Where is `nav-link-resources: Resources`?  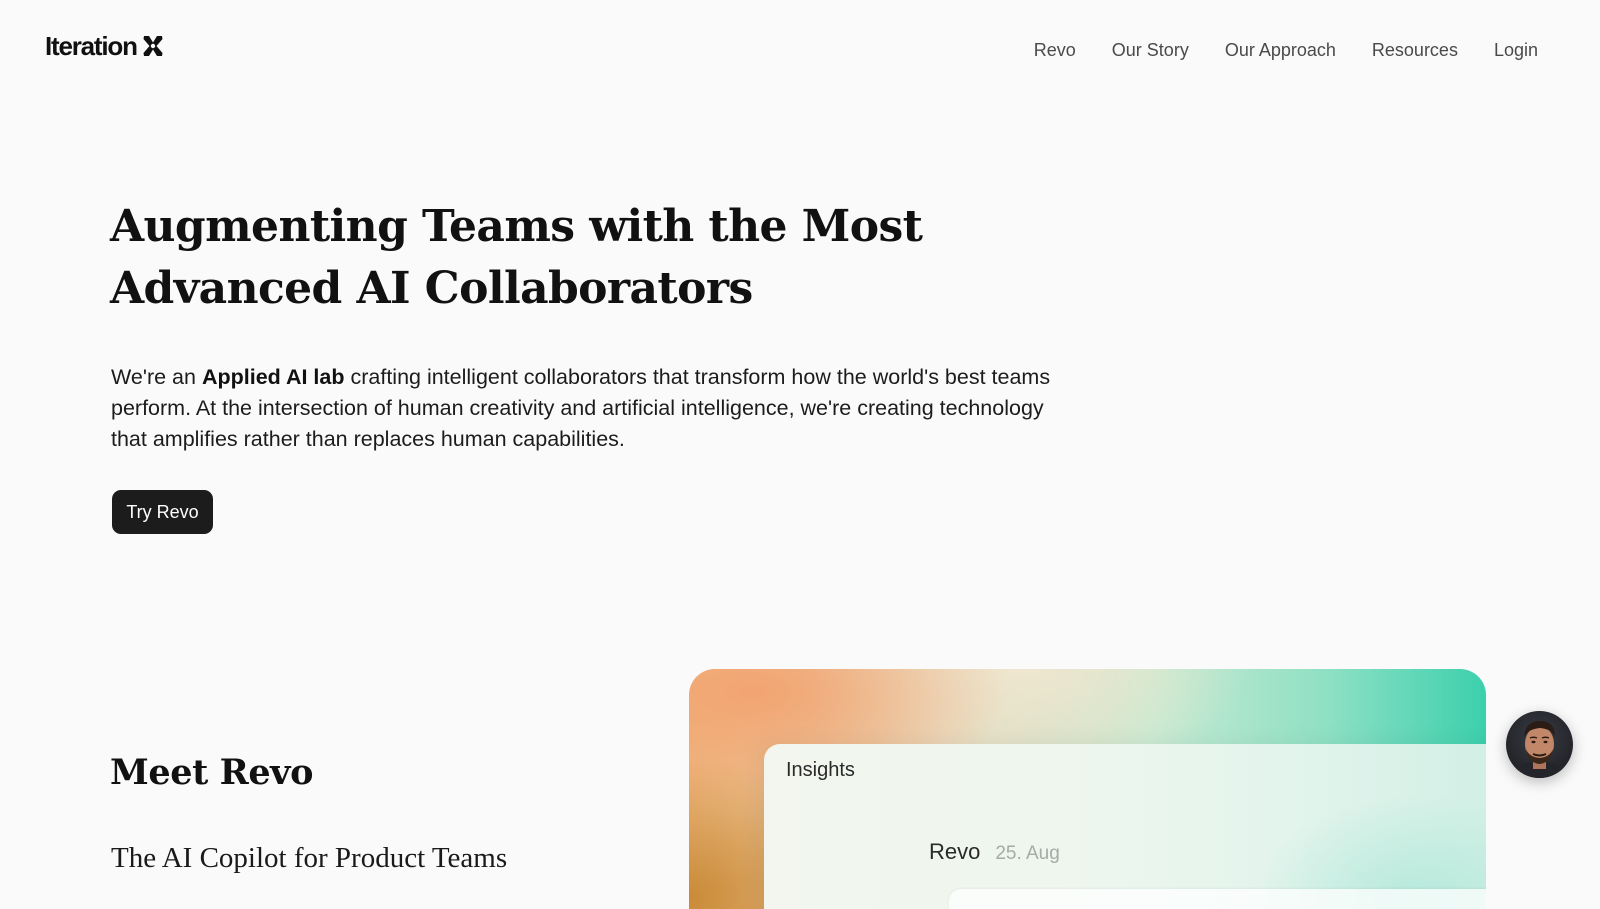
nav-link-resources: Resources is located at coordinates (1415, 50).